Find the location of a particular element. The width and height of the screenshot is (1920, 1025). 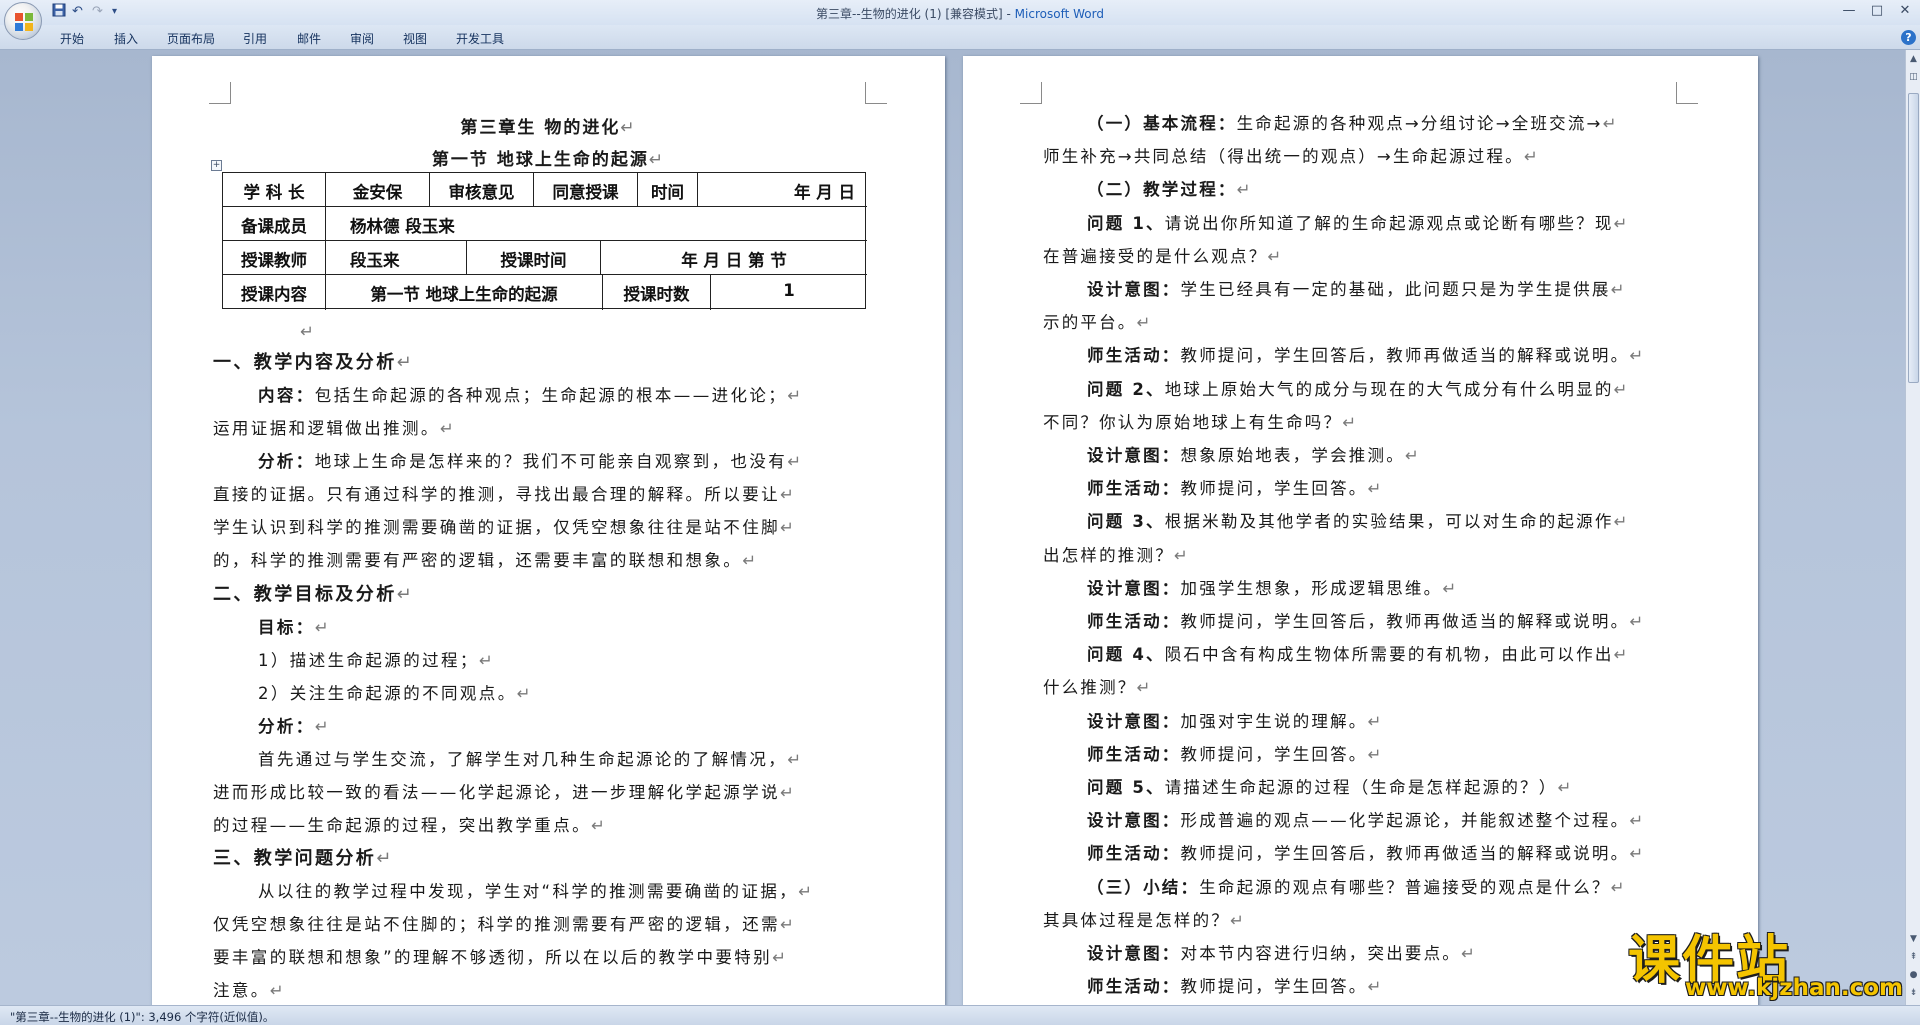

body-paragraph-line: 设计意图：加强学生想象，形成逻辑思维。↵ is located at coordinates (1273, 588).